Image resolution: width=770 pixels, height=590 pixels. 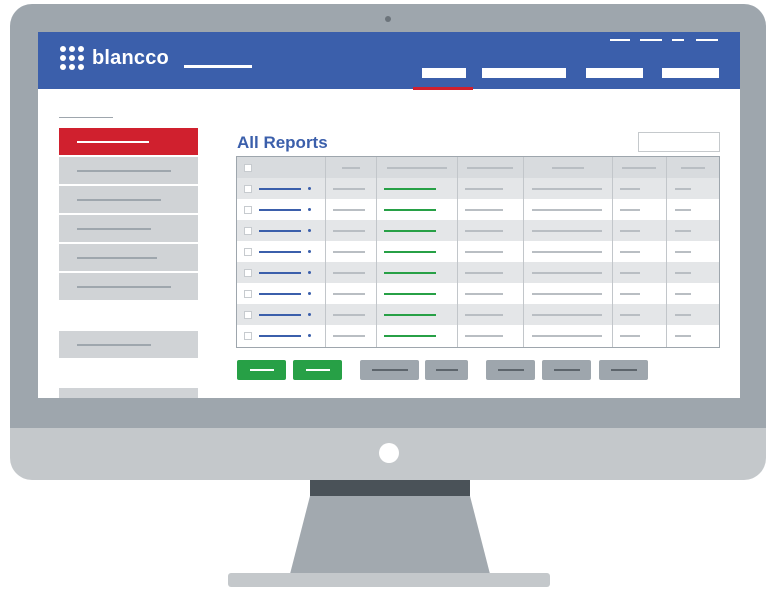 What do you see at coordinates (389, 61) in the screenshot?
I see `app-header: blancco` at bounding box center [389, 61].